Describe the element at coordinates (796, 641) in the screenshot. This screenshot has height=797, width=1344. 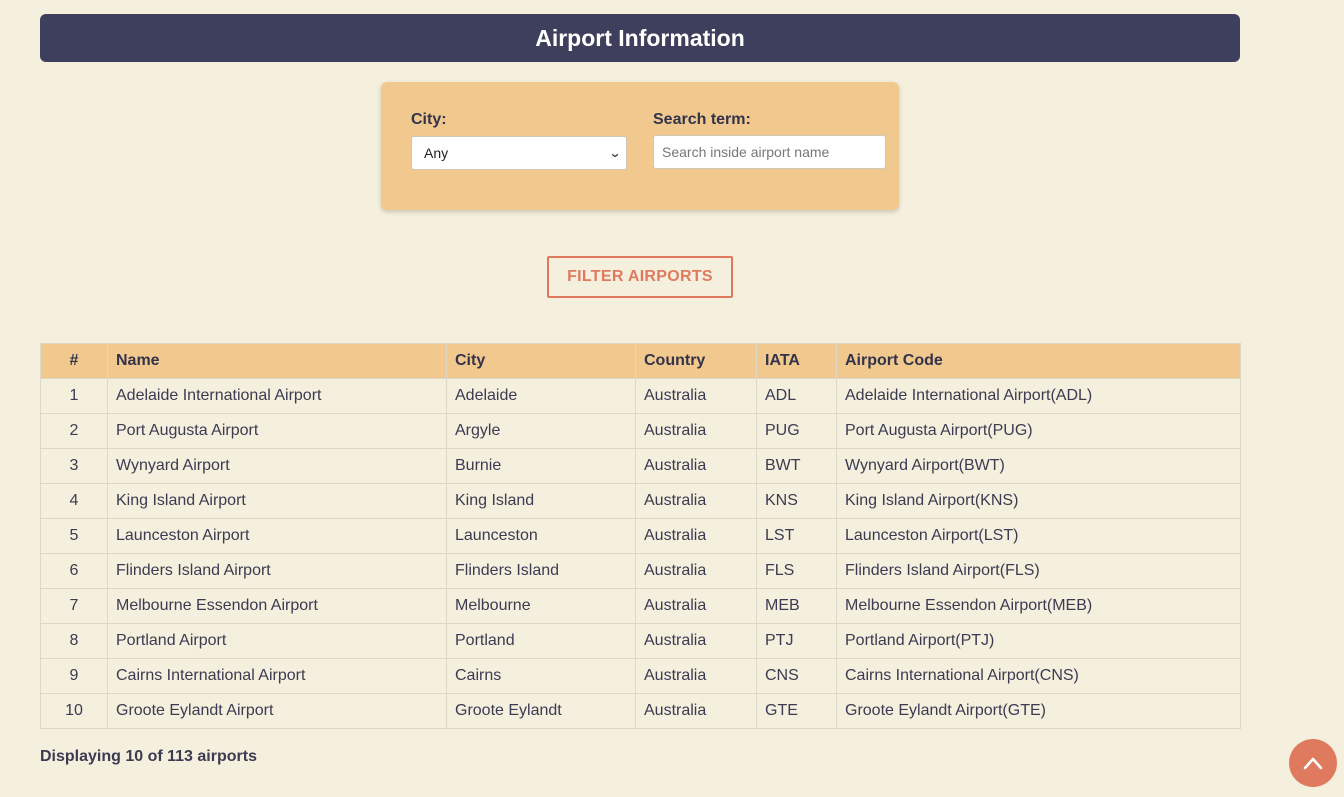
I see `cell-iata: PTJ` at that location.